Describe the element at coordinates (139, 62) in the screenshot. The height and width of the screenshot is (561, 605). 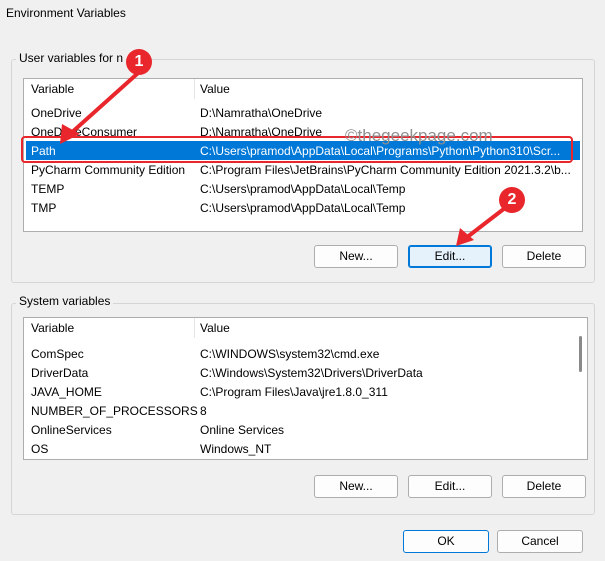
I see `step-badge-1: 1` at that location.